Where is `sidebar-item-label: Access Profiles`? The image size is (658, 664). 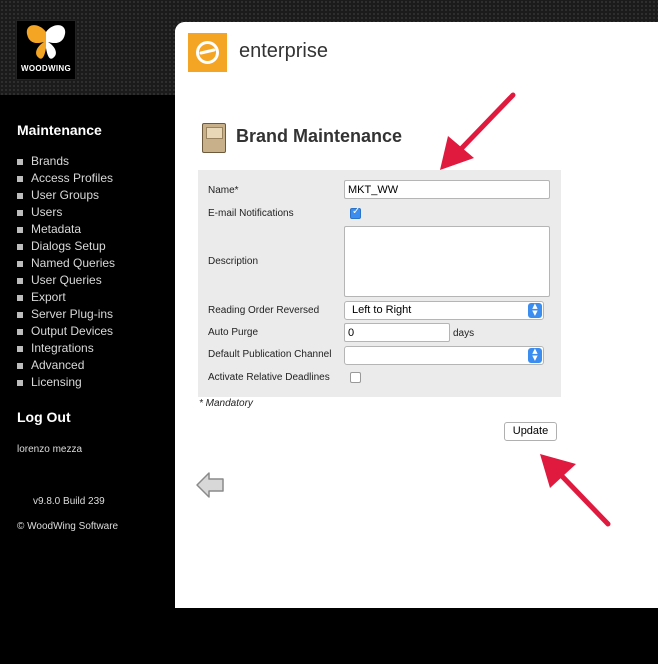 sidebar-item-label: Access Profiles is located at coordinates (72, 178).